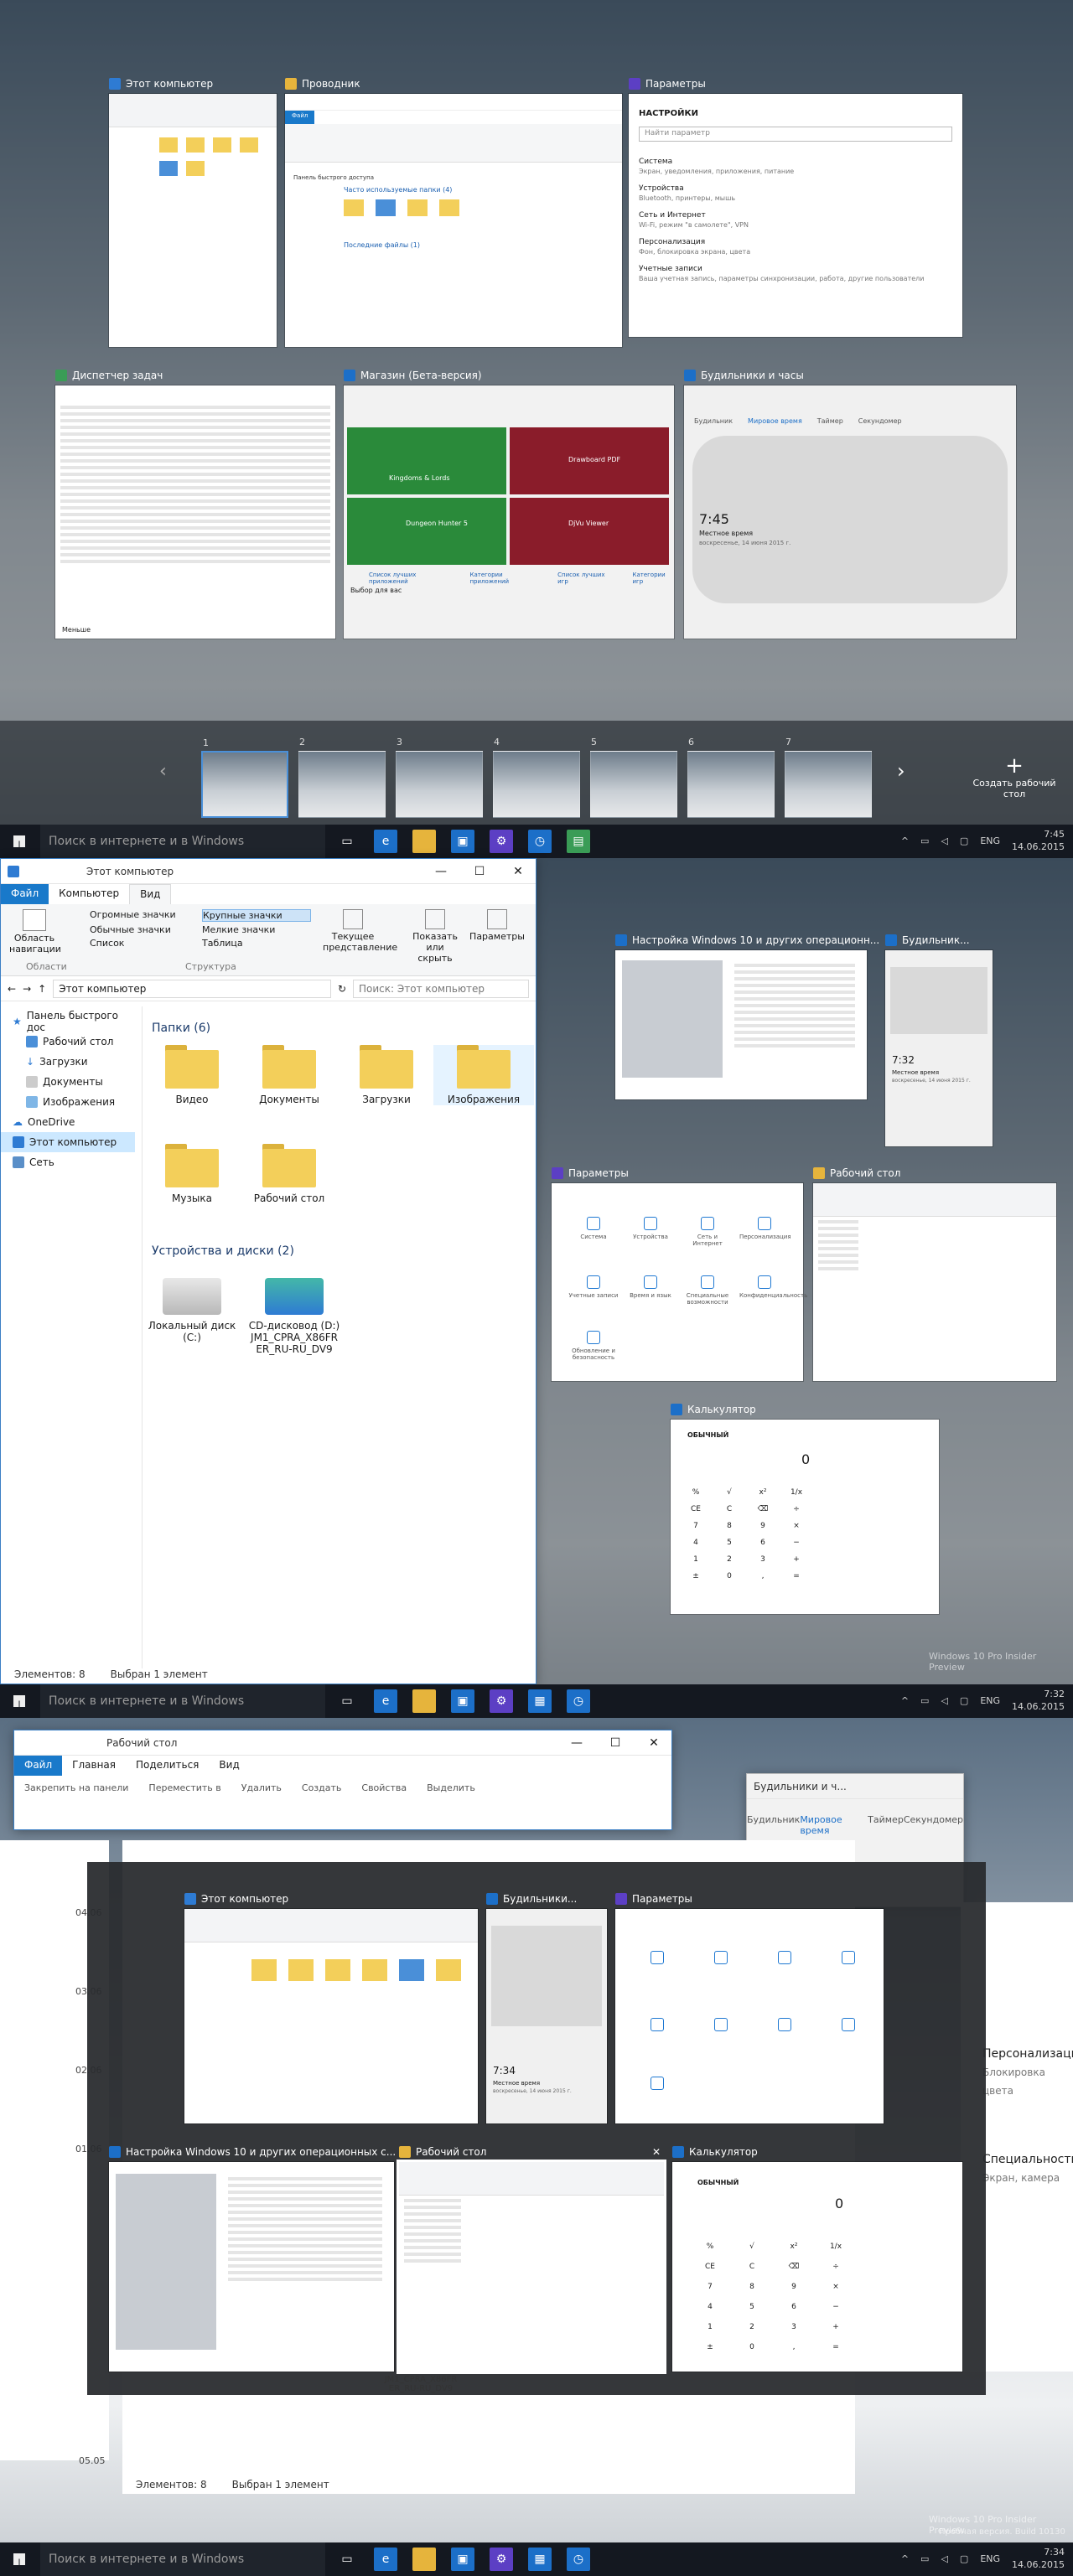  Describe the element at coordinates (144, 943) in the screenshot. I see `layout-option: Список` at that location.